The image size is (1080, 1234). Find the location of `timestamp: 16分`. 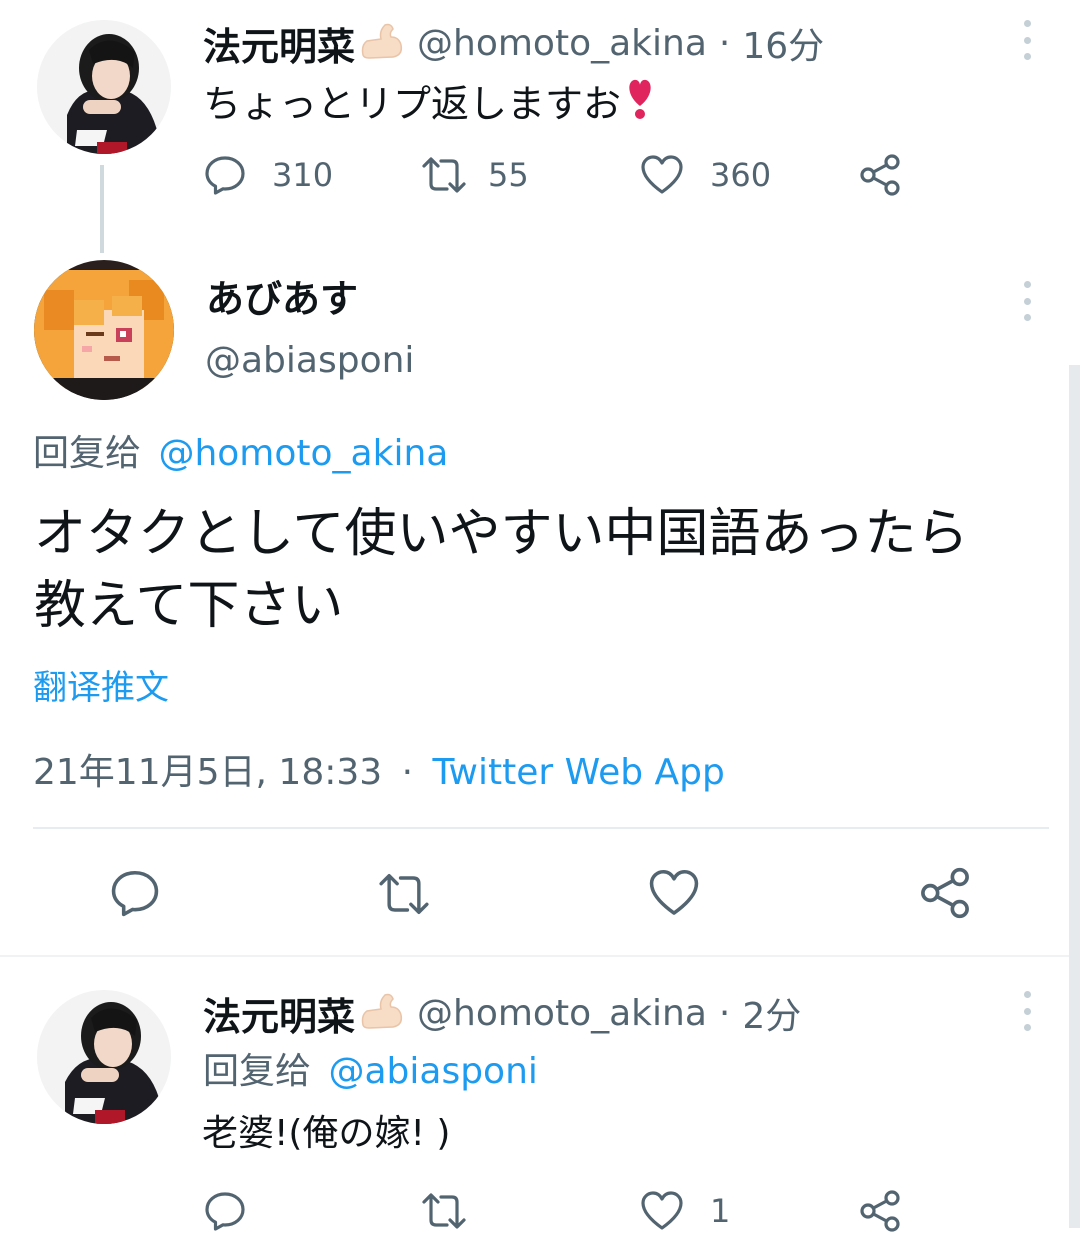

timestamp: 16分 is located at coordinates (783, 43).